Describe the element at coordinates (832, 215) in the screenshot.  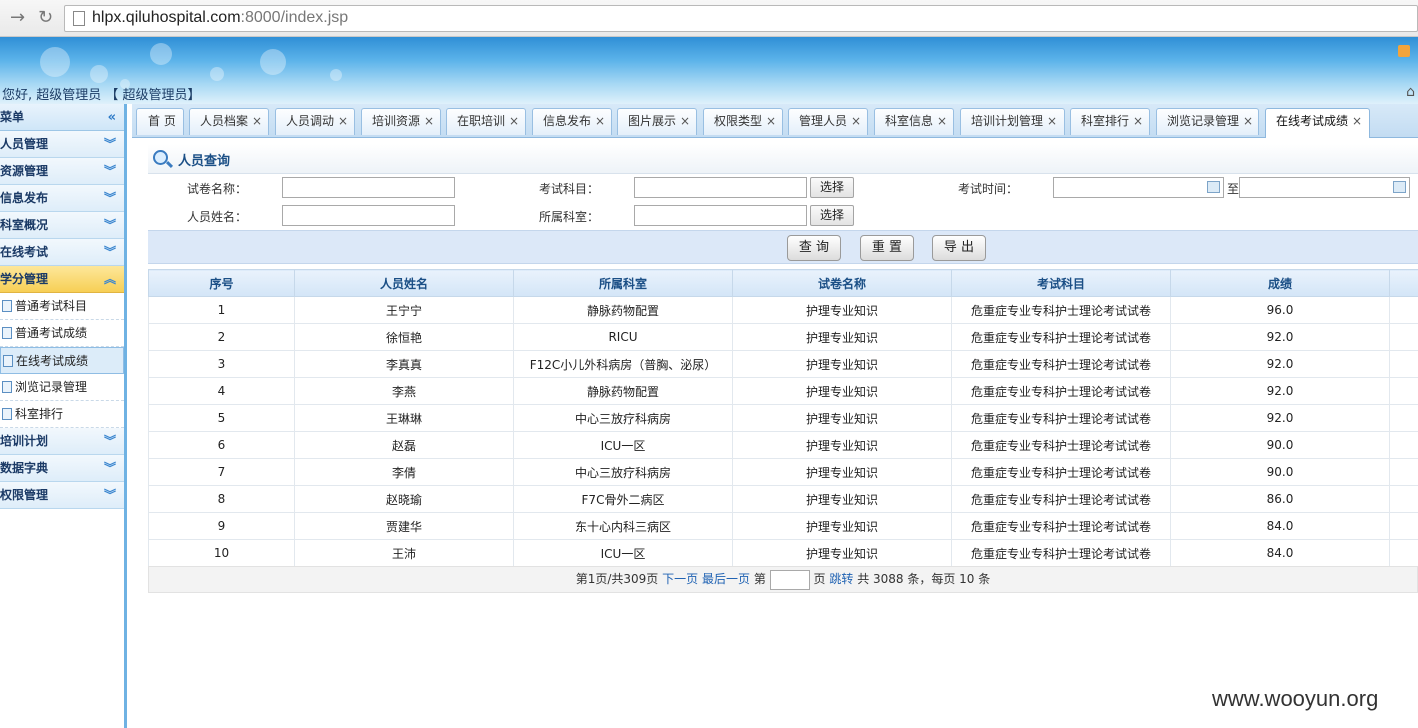
I see `dept-select-button: 选择` at that location.